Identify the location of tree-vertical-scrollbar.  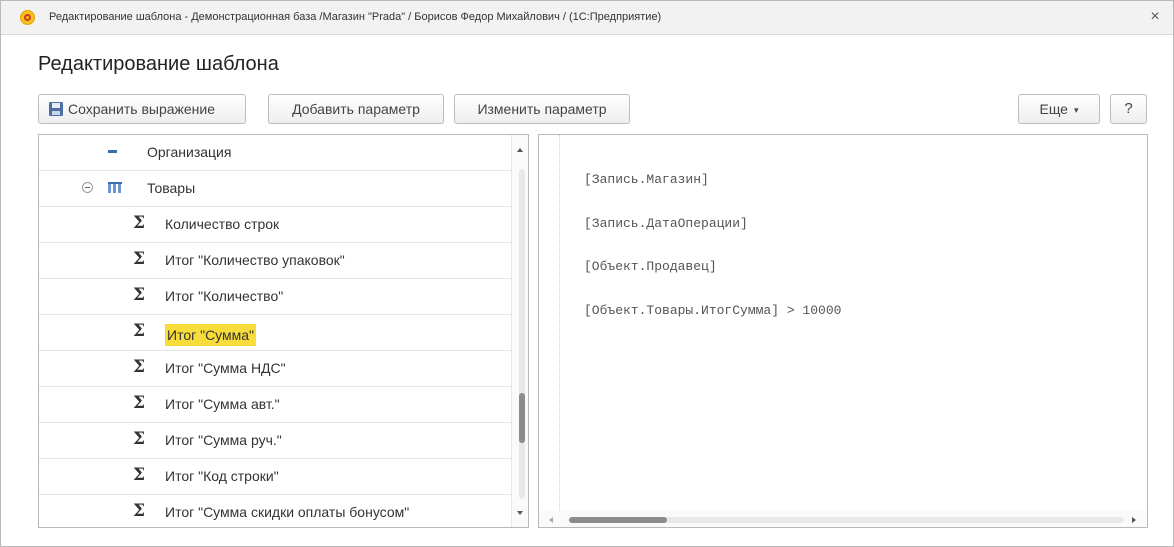
(519, 331).